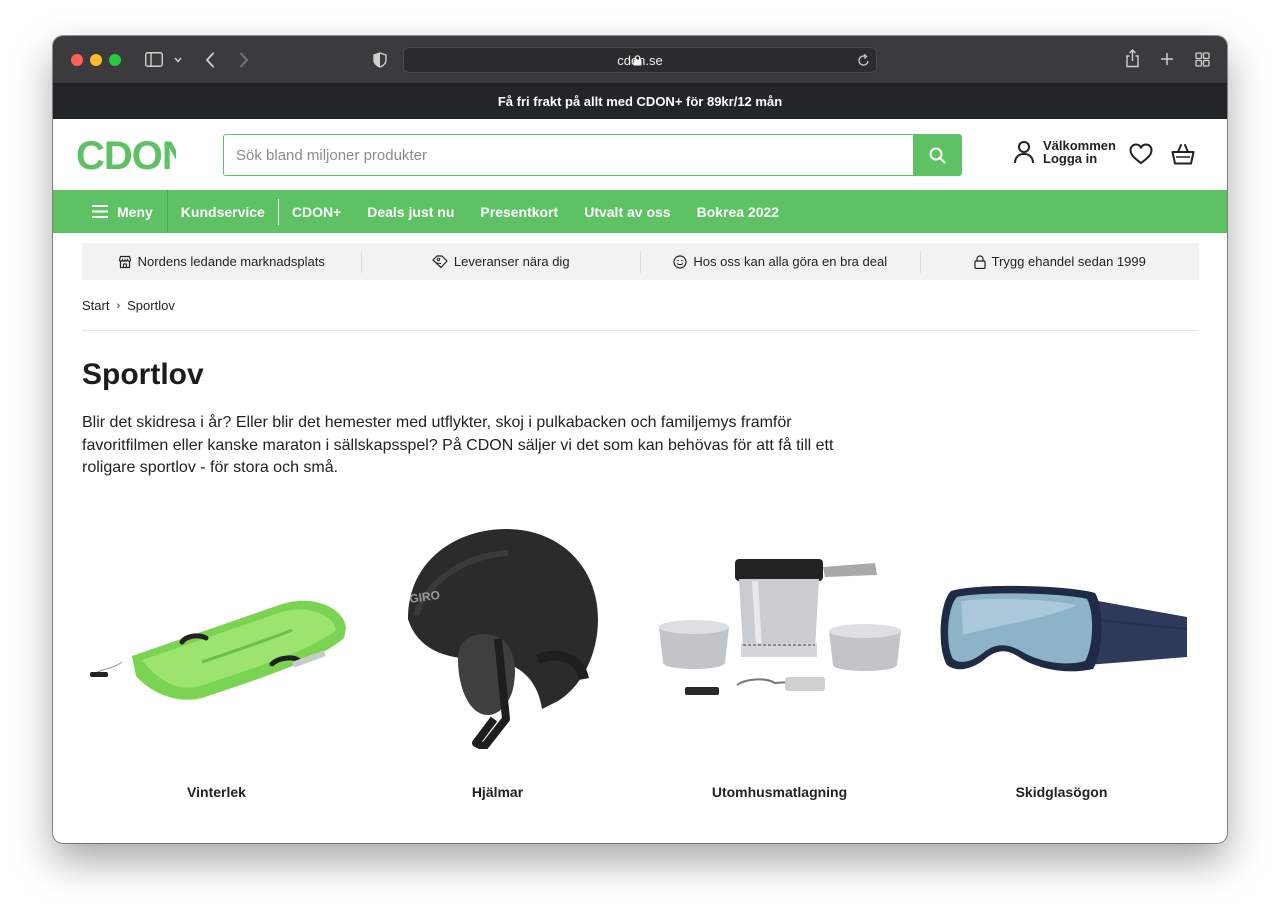  Describe the element at coordinates (568, 155) in the screenshot. I see `search-input` at that location.